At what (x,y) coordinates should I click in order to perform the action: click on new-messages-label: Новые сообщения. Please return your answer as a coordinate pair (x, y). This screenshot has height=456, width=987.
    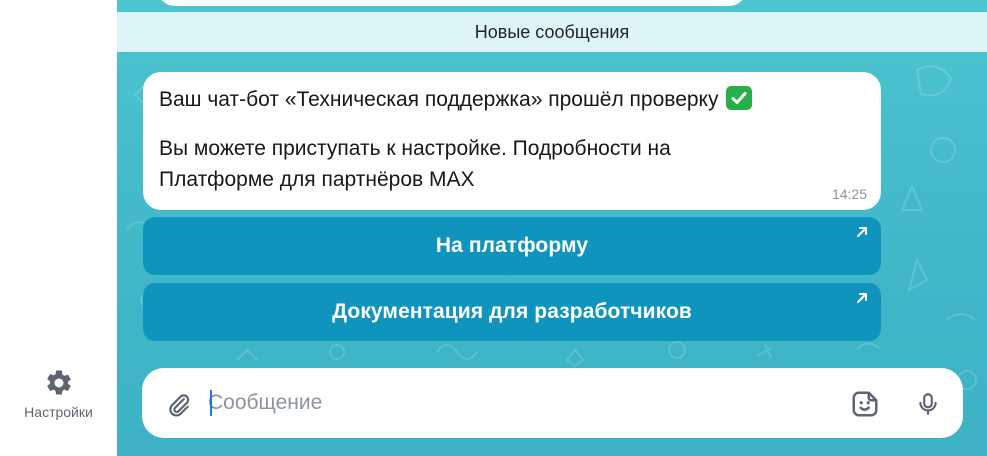
    Looking at the image, I should click on (552, 31).